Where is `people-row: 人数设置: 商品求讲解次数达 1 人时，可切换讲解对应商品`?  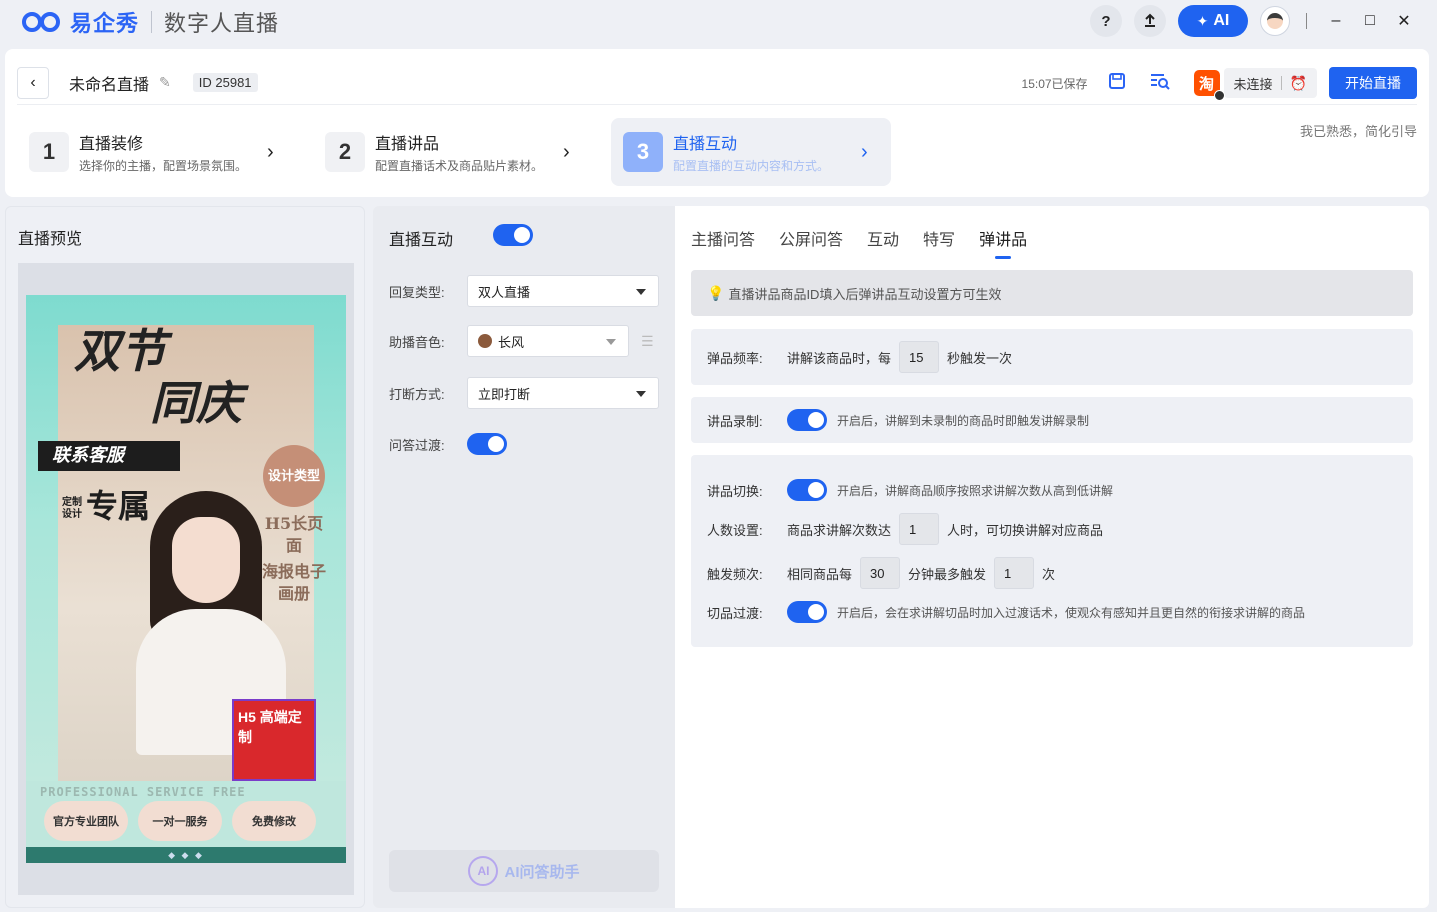
people-row: 人数设置: 商品求讲解次数达 1 人时，可切换讲解对应商品 is located at coordinates (905, 529).